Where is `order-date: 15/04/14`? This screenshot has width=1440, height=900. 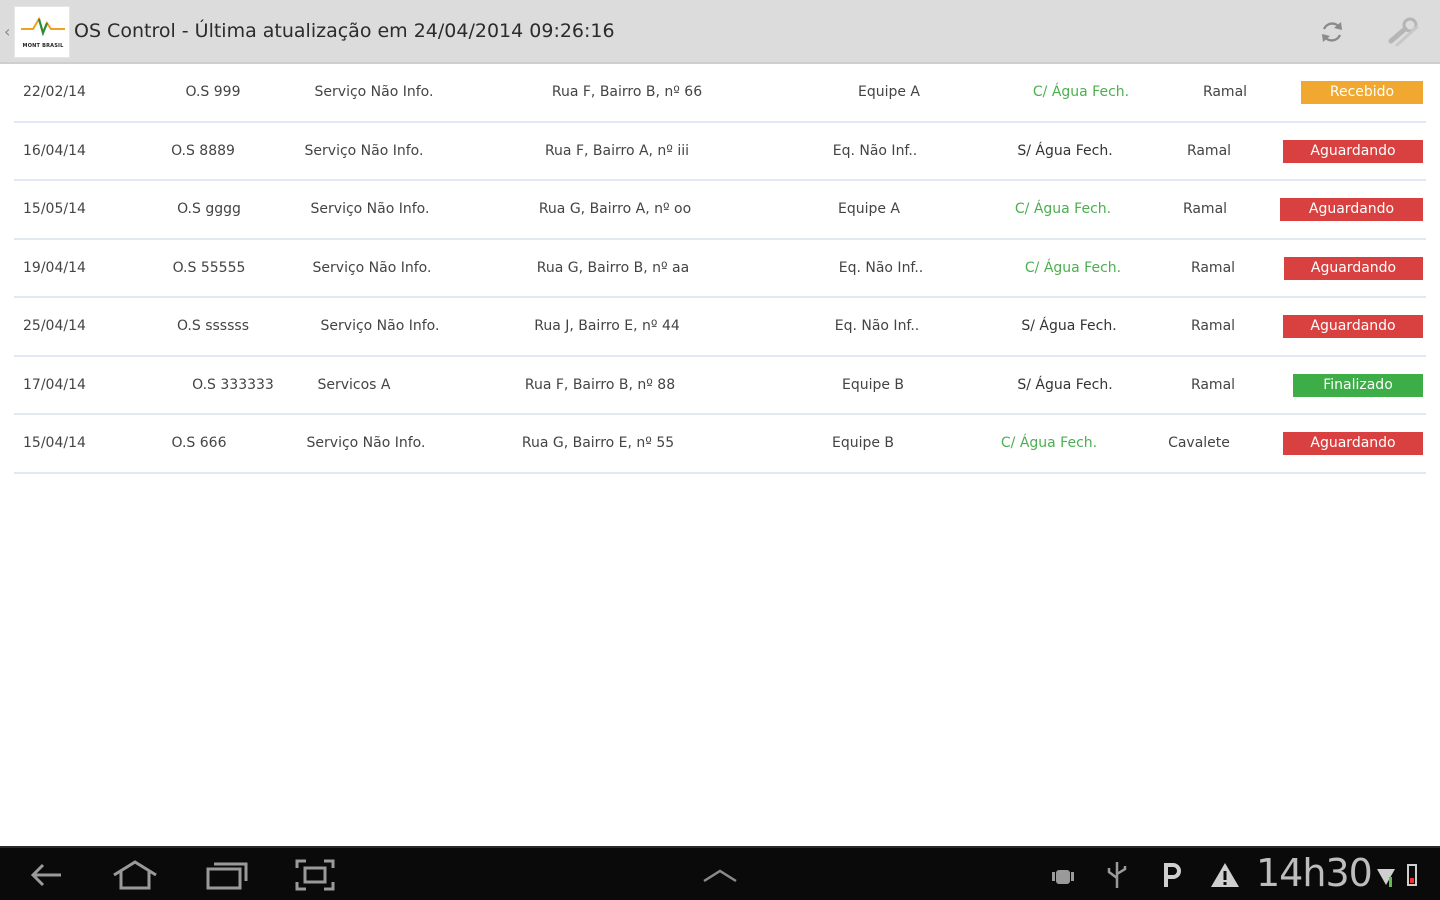 order-date: 15/04/14 is located at coordinates (54, 443).